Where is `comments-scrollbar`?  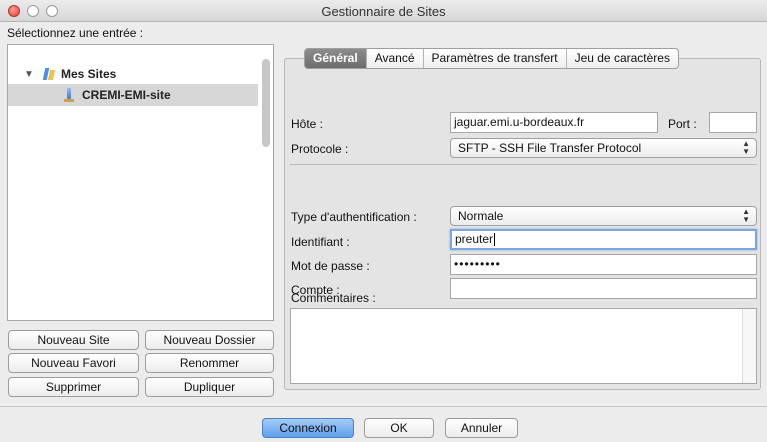
comments-scrollbar is located at coordinates (749, 346).